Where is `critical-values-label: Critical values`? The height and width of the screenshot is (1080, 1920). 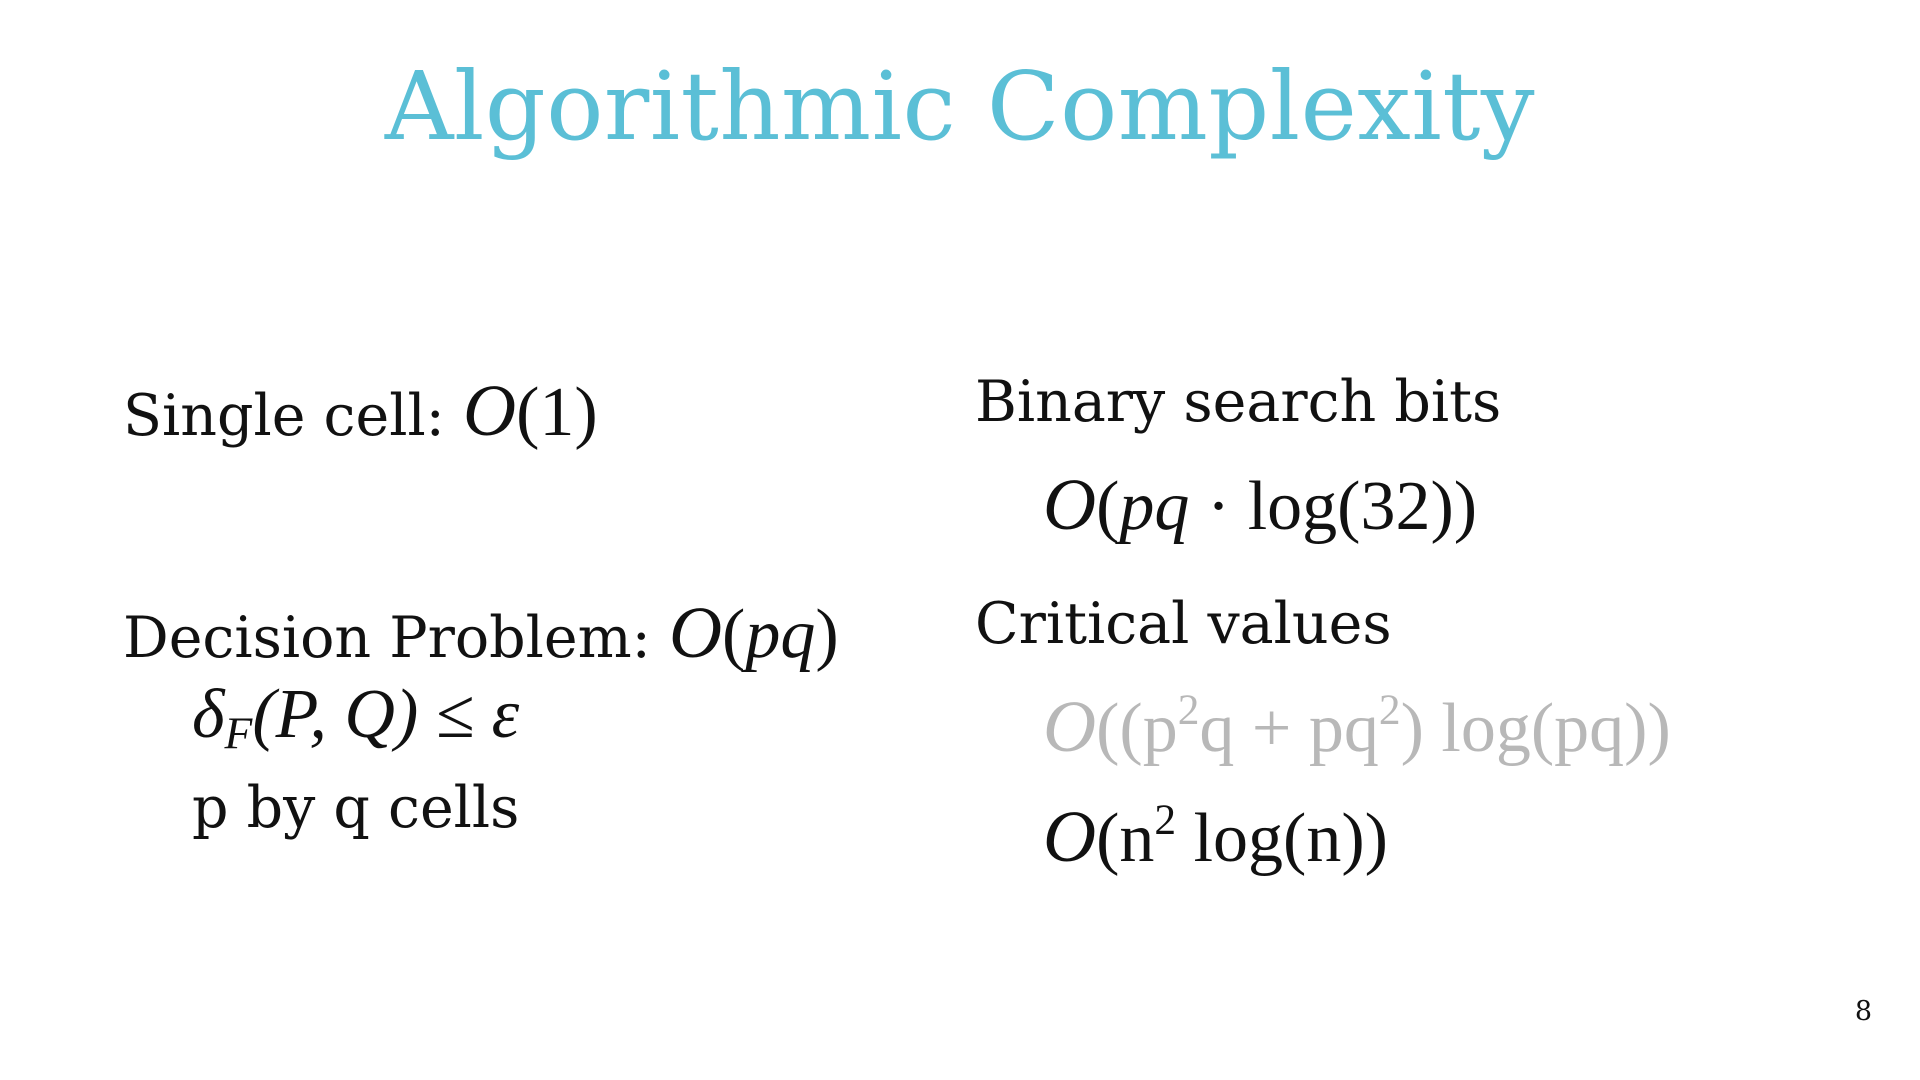
critical-values-label: Critical values is located at coordinates (1183, 624).